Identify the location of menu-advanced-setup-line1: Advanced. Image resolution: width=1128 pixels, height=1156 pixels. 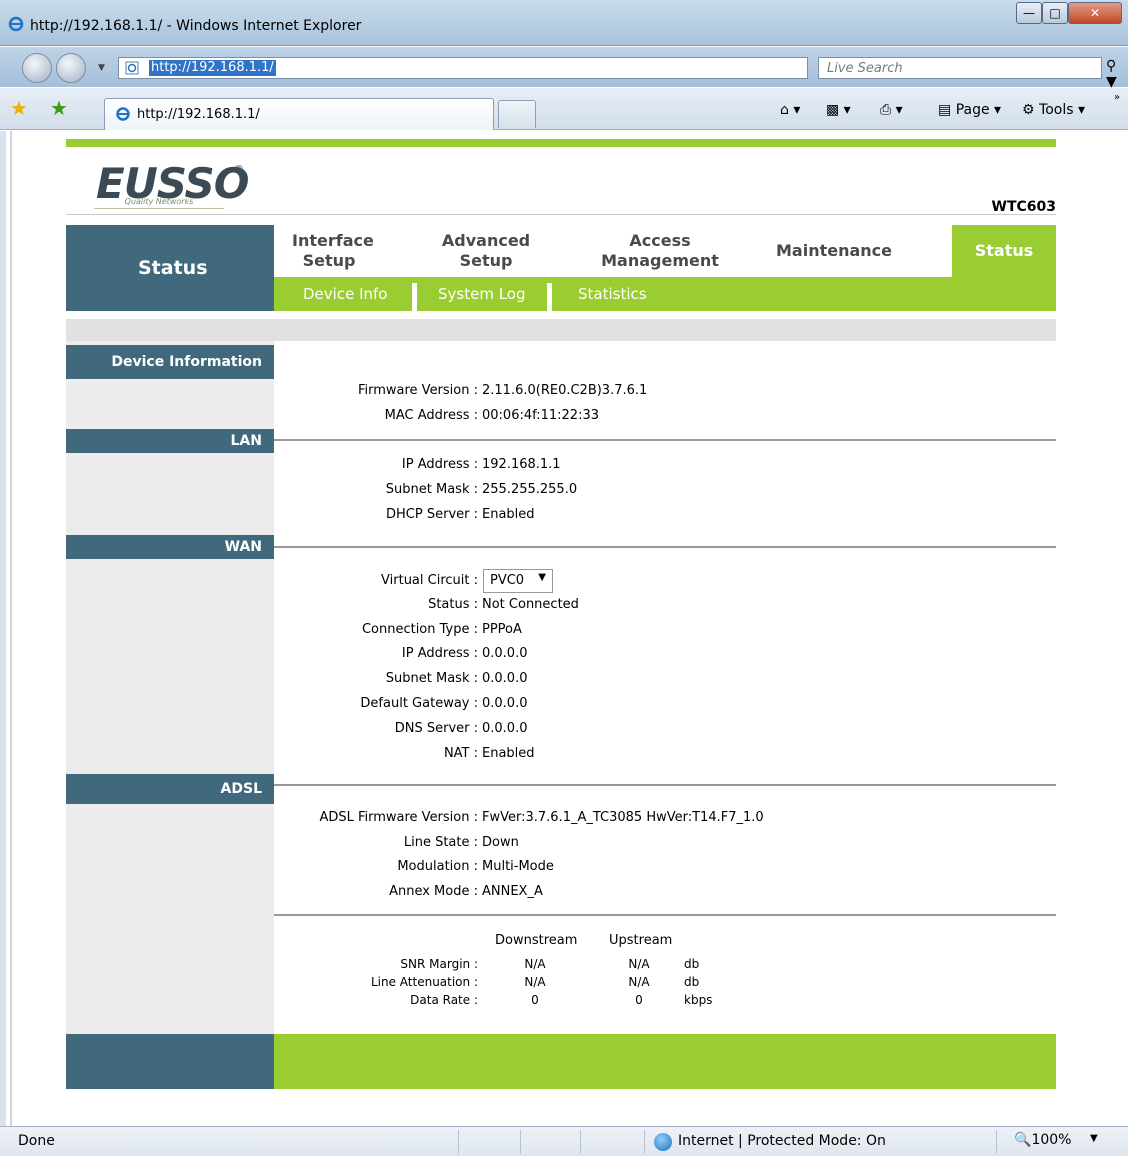
(486, 240).